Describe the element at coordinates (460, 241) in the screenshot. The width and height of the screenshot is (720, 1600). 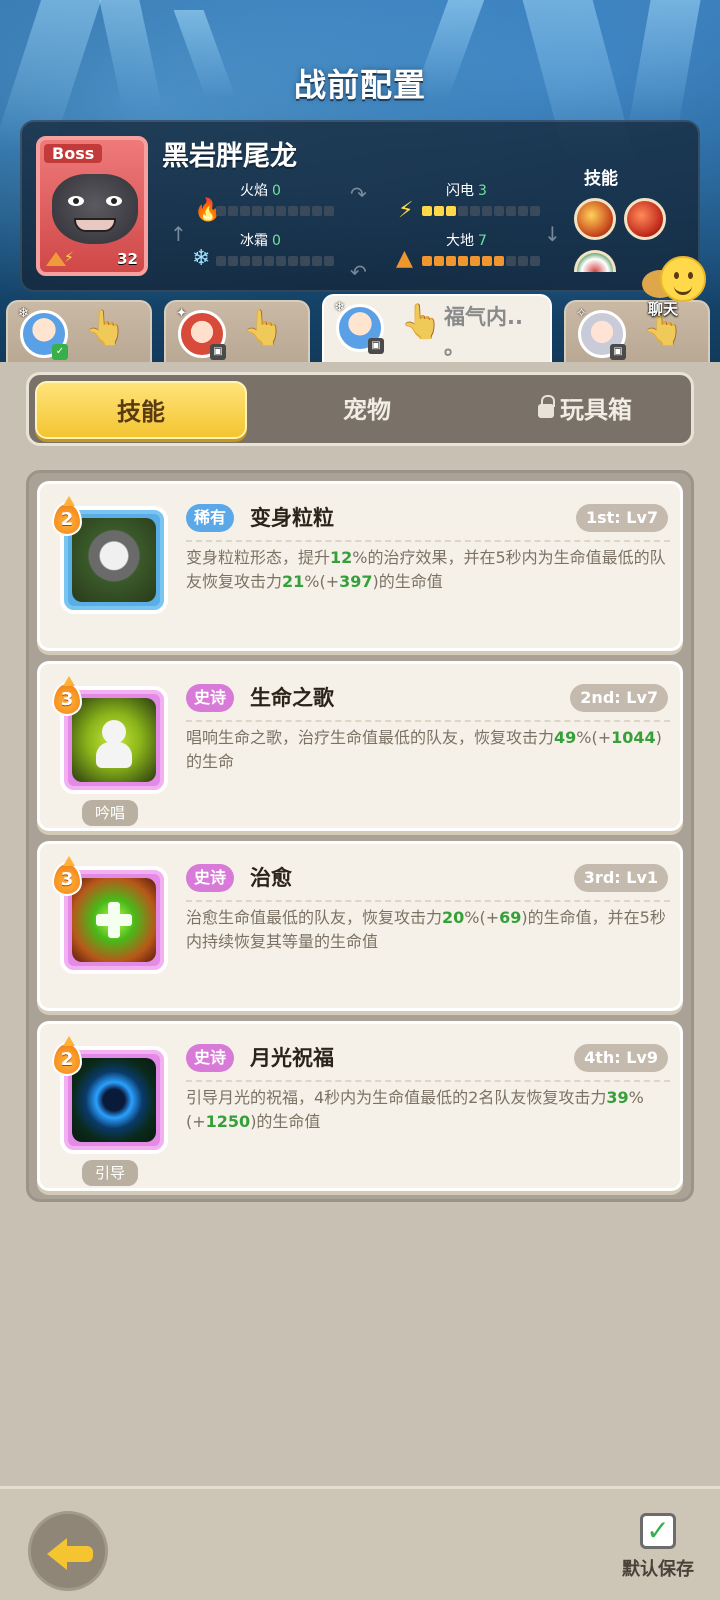
I see `earth-label: 大地` at that location.